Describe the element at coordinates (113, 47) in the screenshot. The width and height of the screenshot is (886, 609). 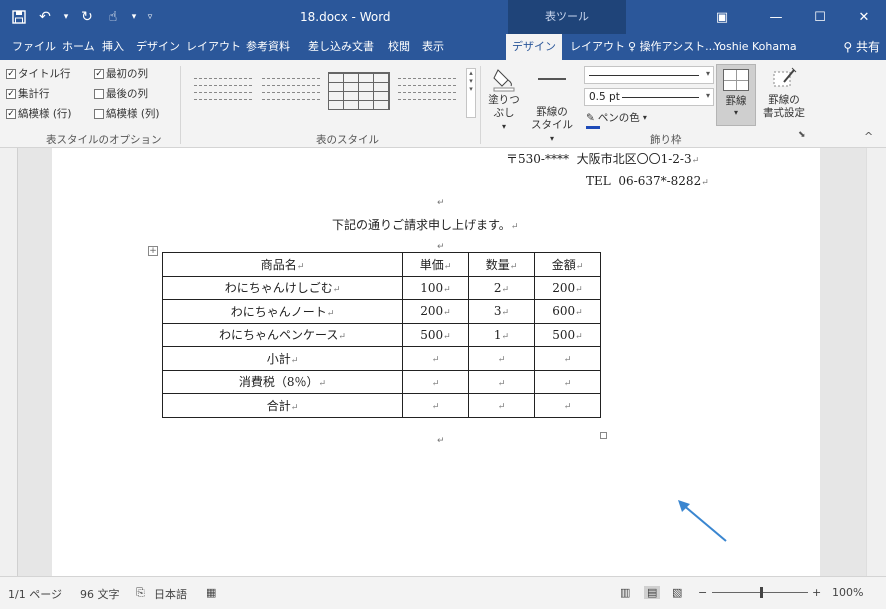
I see `tab-insert: 挿入` at that location.